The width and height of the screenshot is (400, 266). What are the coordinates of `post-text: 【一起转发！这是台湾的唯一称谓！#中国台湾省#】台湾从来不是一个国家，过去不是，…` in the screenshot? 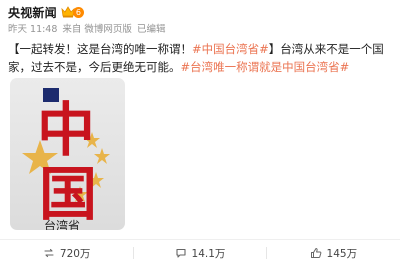 It's located at (201, 58).